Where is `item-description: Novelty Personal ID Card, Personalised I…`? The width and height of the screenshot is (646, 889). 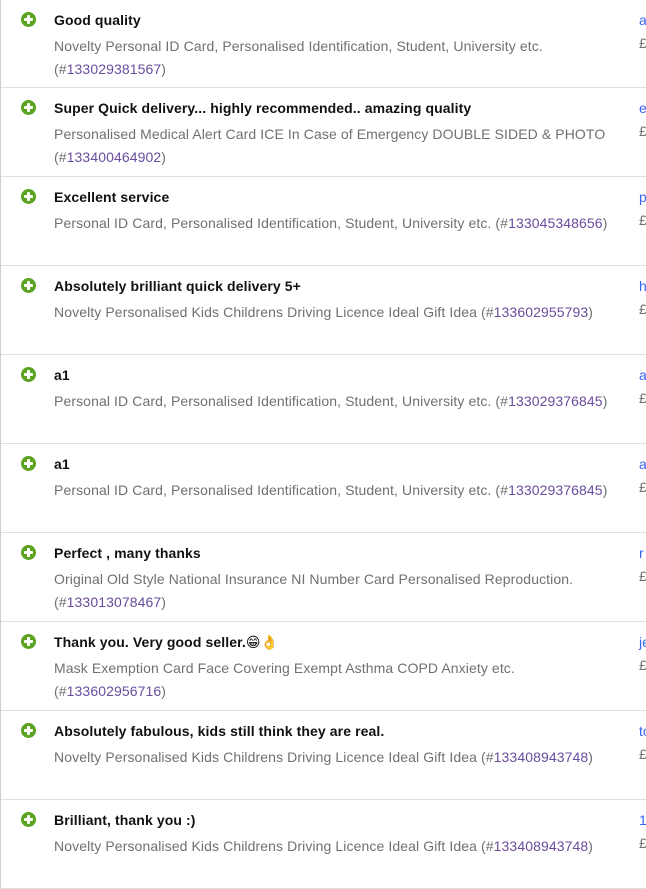
item-description: Novelty Personal ID Card, Personalised I… is located at coordinates (298, 57).